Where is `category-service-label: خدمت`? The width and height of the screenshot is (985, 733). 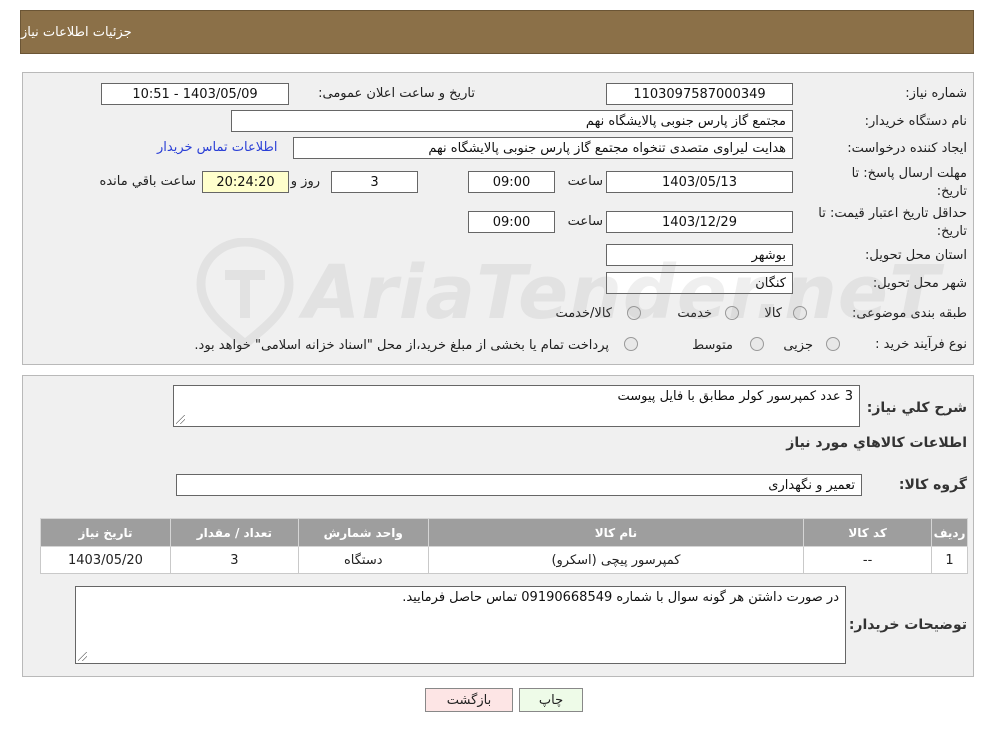
category-service-label: خدمت is located at coordinates (694, 313).